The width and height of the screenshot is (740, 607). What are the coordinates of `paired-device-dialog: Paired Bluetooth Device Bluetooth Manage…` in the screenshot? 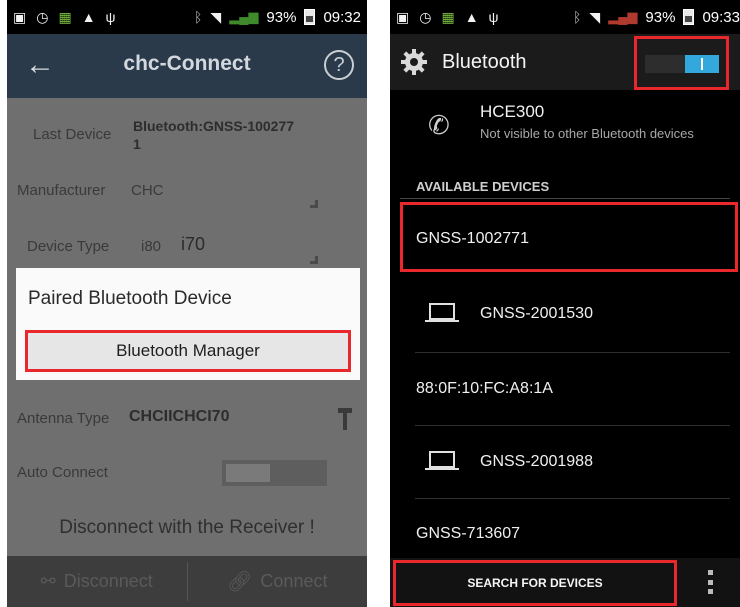 It's located at (188, 324).